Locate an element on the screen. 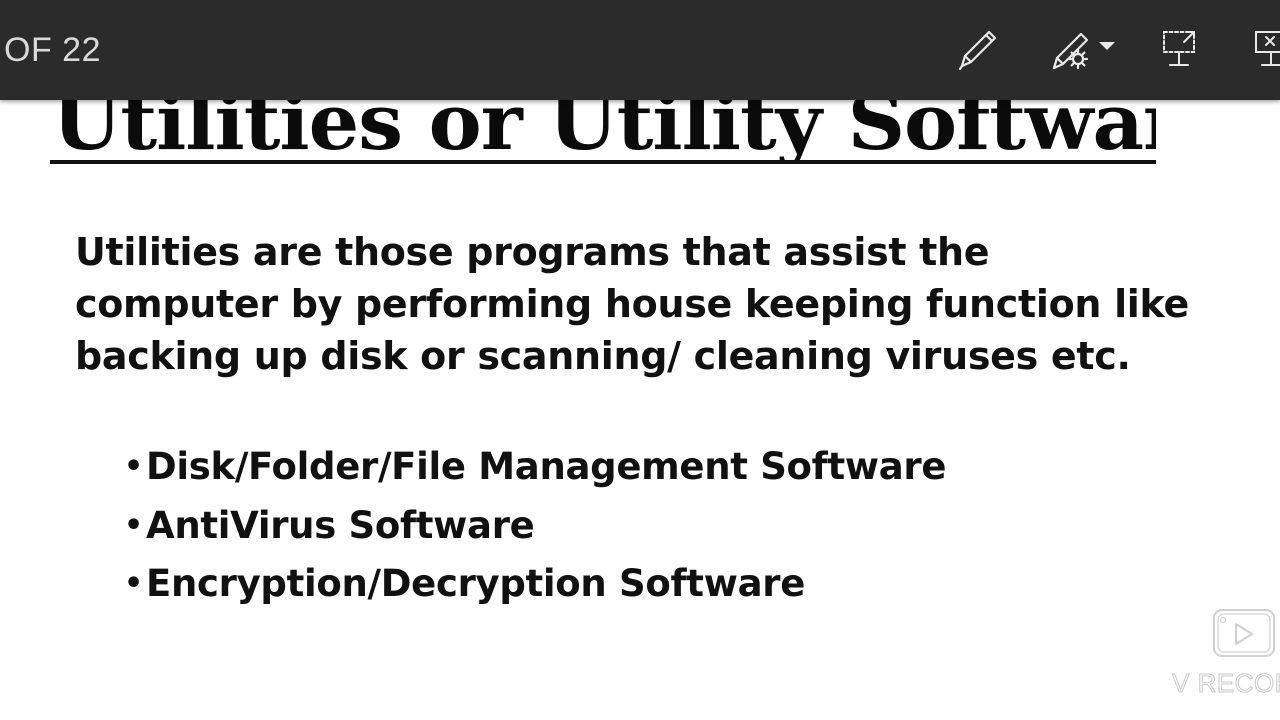  laser-pen-settings-icon is located at coordinates (1073, 50).